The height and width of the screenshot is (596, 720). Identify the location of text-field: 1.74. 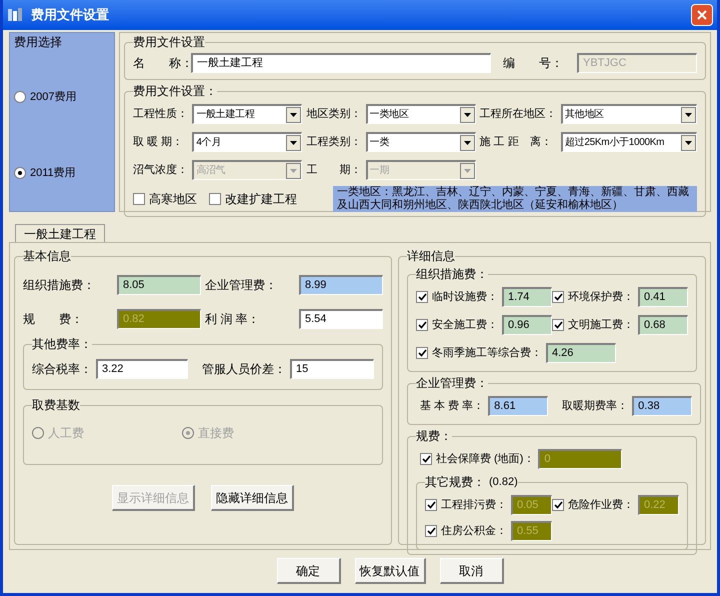
(527, 297).